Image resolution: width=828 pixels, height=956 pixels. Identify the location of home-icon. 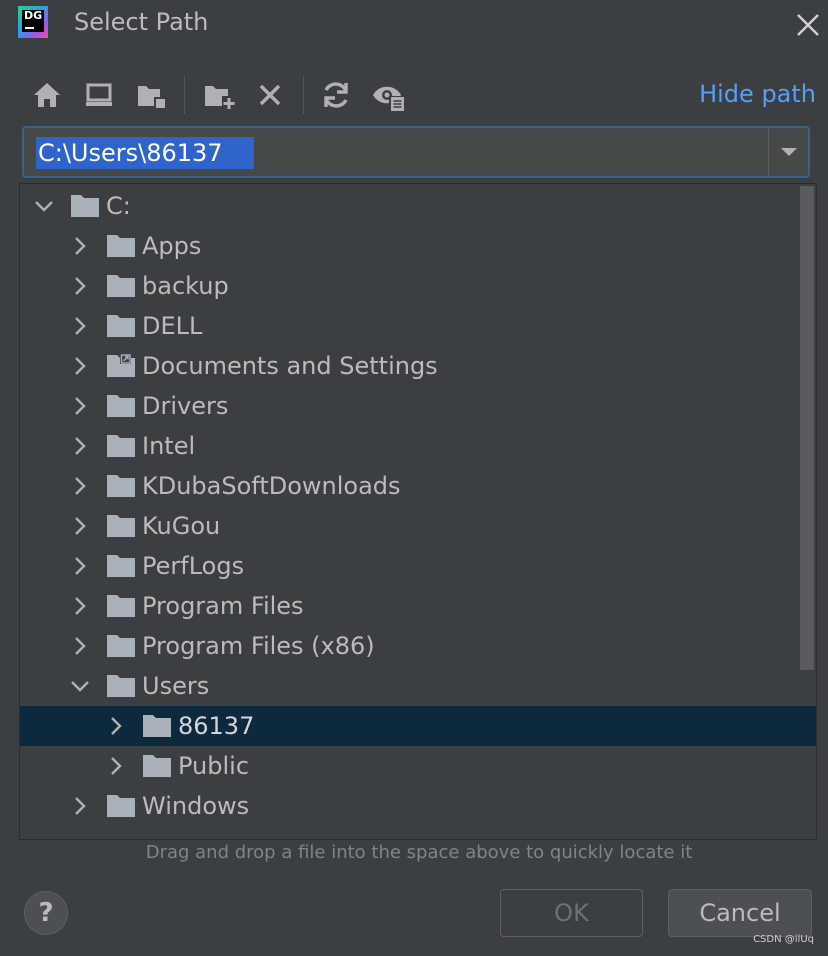
(47, 95).